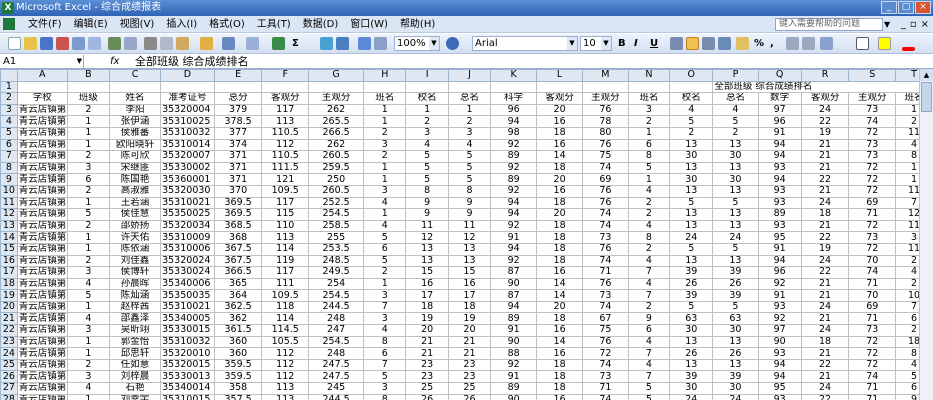  I want to click on cell: 254.5, so click(336, 214).